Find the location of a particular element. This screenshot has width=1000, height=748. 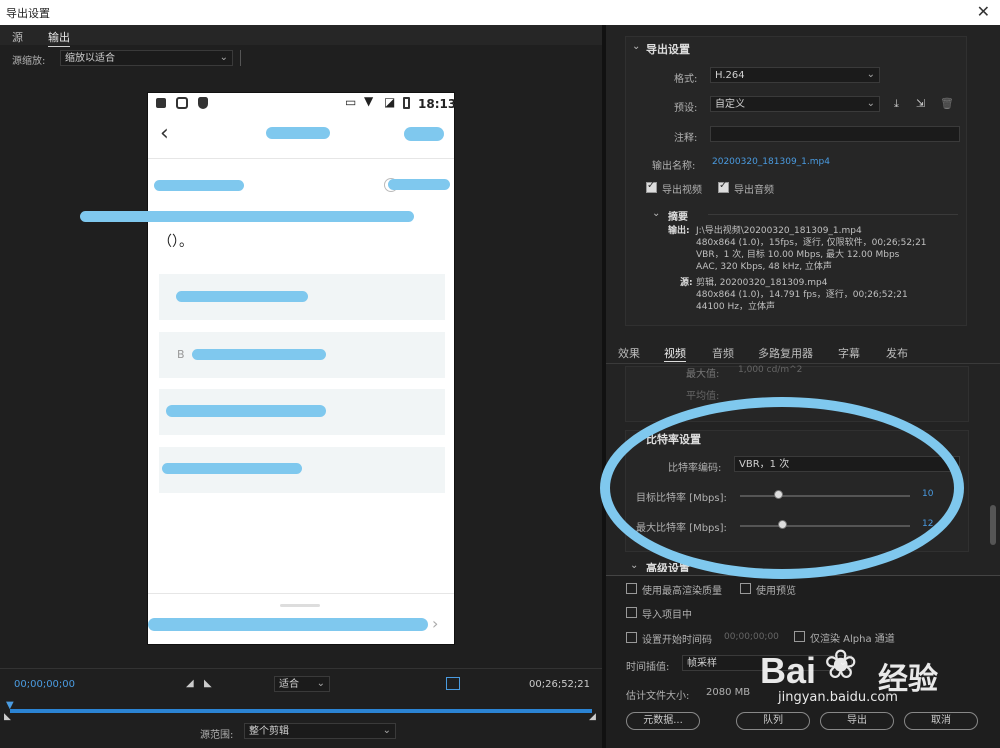

export-audio-checkbox is located at coordinates (723, 186).